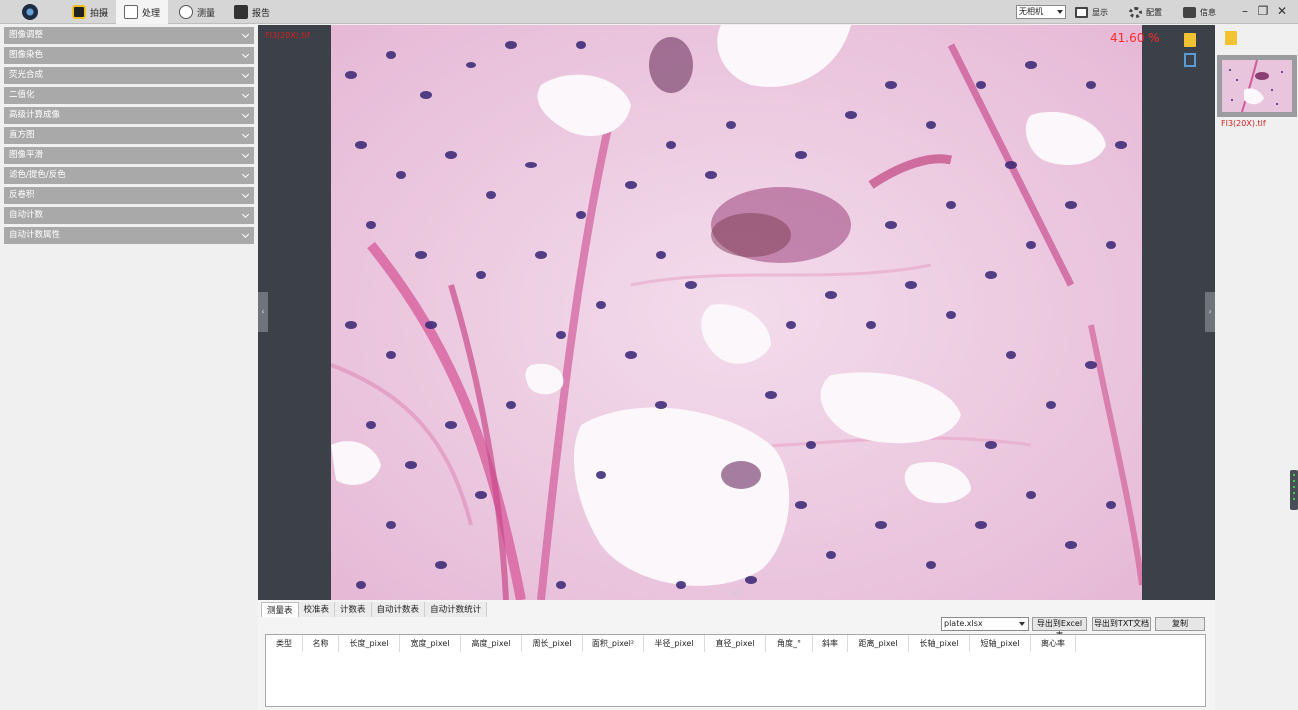  What do you see at coordinates (263, 312) in the screenshot?
I see `left-panel-toggle: ‹` at bounding box center [263, 312].